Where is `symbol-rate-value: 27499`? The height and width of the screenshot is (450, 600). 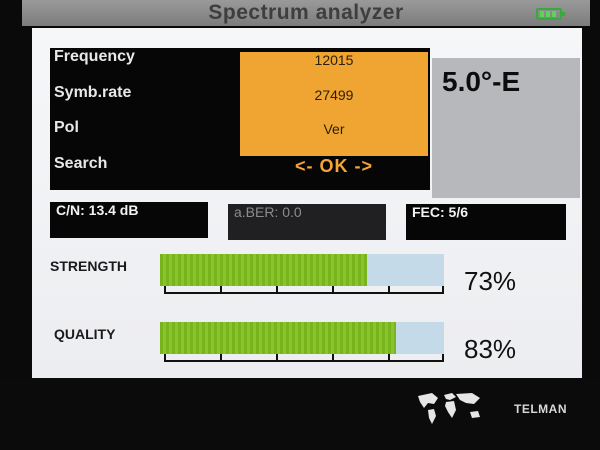 symbol-rate-value: 27499 is located at coordinates (334, 104).